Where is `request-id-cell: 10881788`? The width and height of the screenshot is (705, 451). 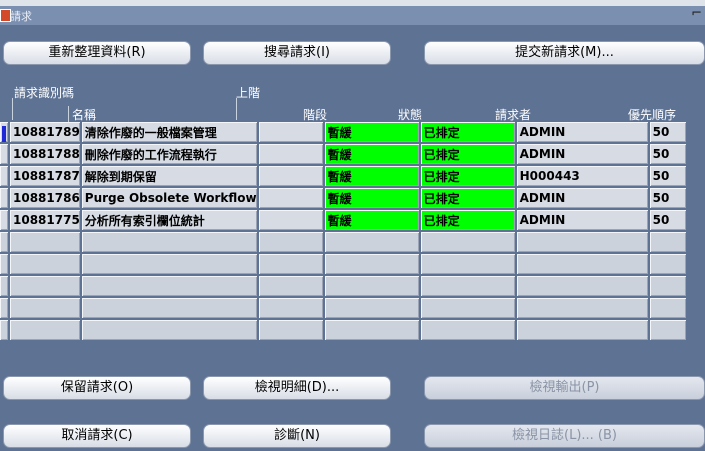
request-id-cell: 10881788 is located at coordinates (46, 155).